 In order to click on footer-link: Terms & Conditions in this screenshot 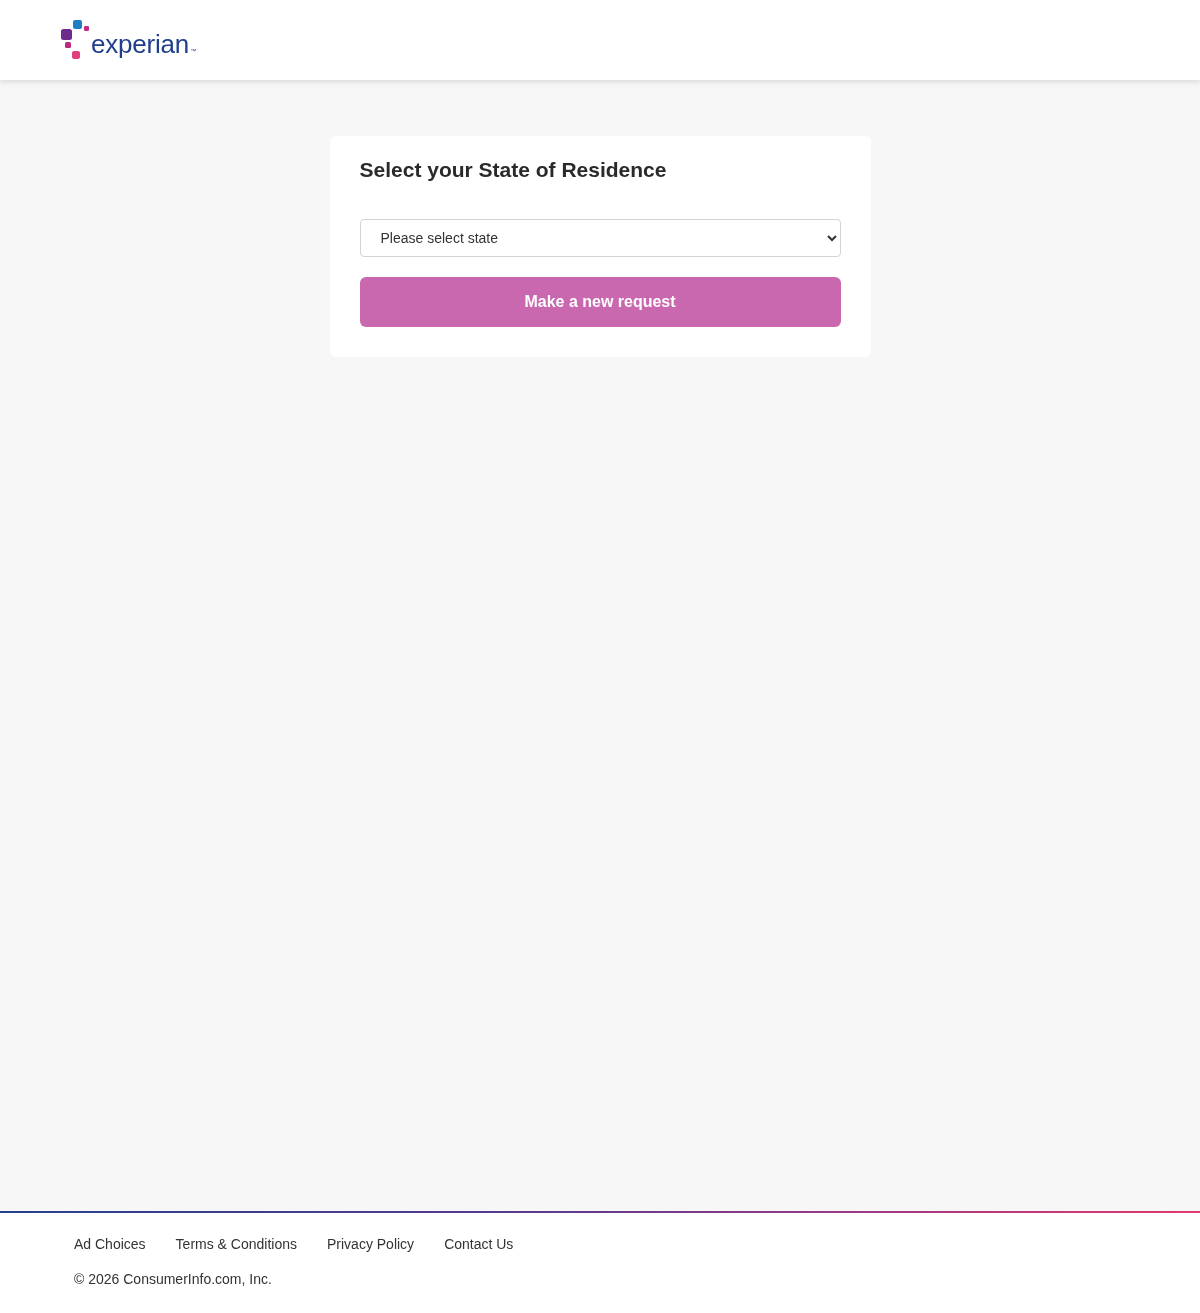, I will do `click(236, 1244)`.